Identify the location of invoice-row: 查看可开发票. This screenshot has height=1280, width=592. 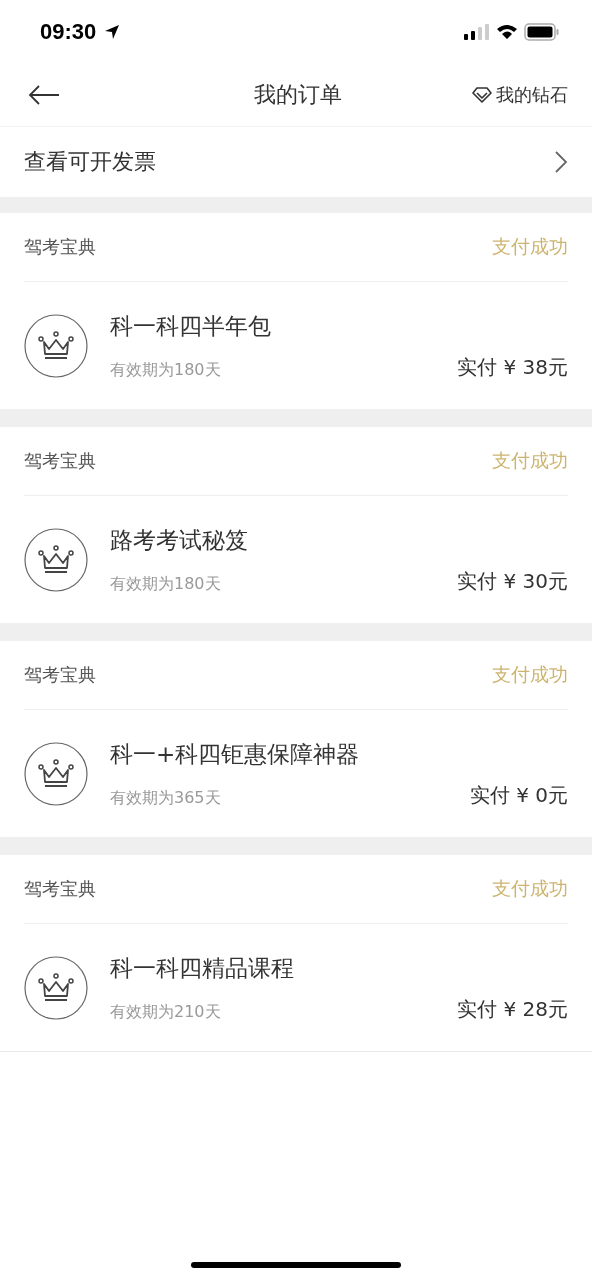
(296, 170).